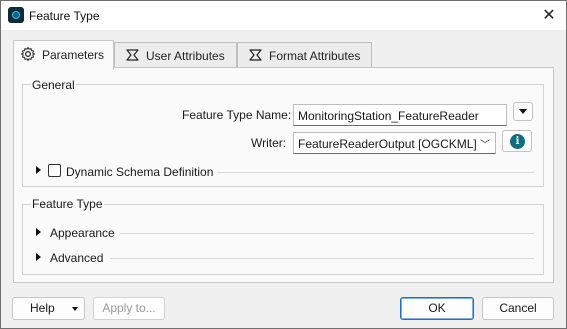 This screenshot has width=567, height=329. I want to click on writer-info-button: i, so click(517, 141).